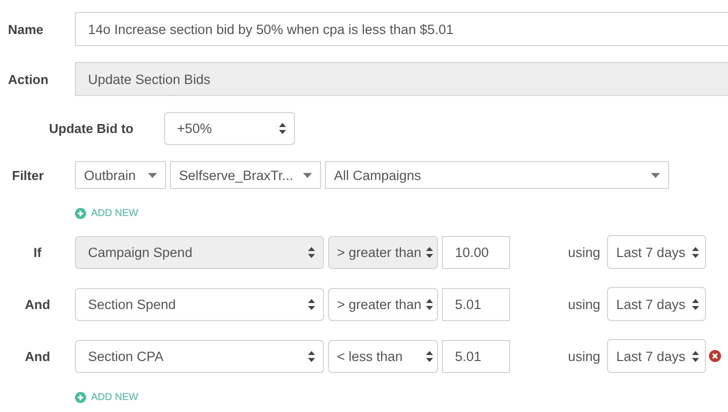 The height and width of the screenshot is (412, 728). What do you see at coordinates (91, 128) in the screenshot?
I see `field-label: Update Bid to` at bounding box center [91, 128].